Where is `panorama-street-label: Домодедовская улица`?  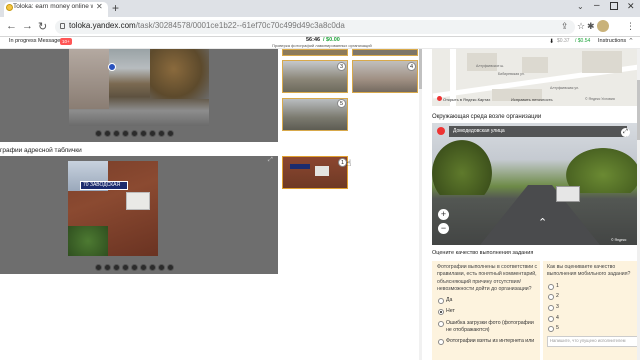 panorama-street-label: Домодедовская улица is located at coordinates (538, 131).